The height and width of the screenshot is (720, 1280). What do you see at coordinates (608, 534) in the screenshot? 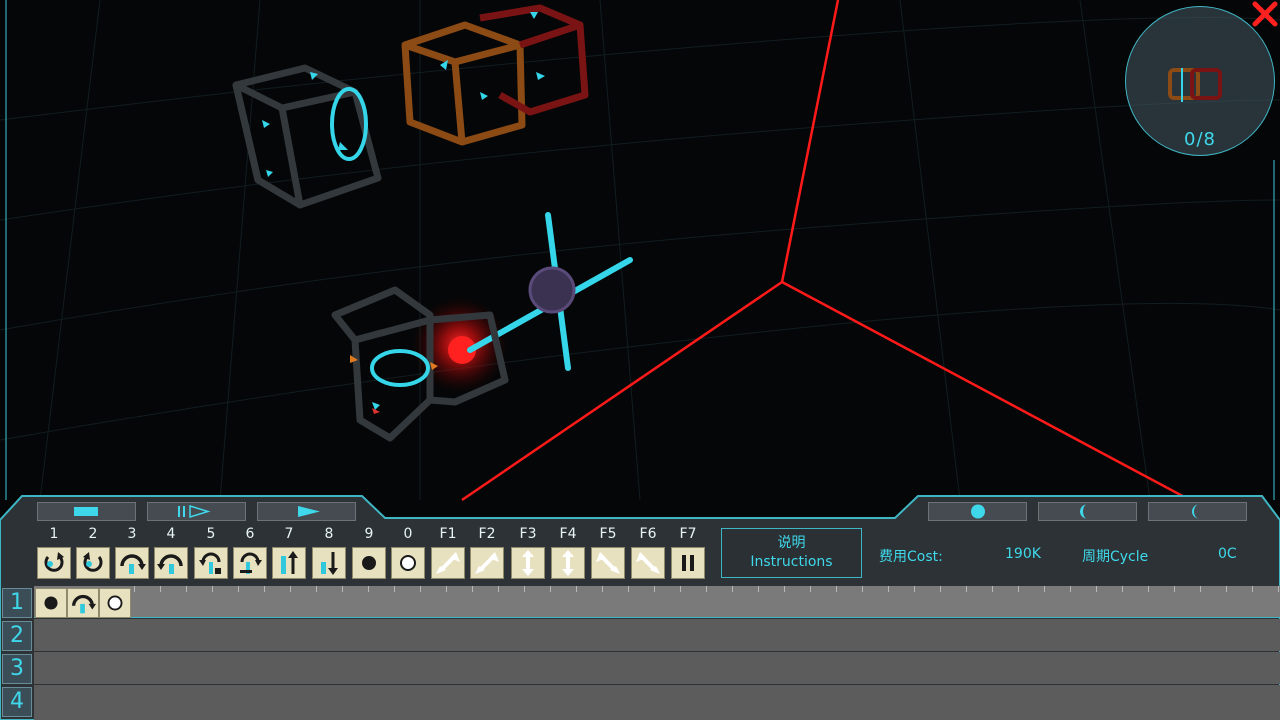
I see `key-label: F5` at bounding box center [608, 534].